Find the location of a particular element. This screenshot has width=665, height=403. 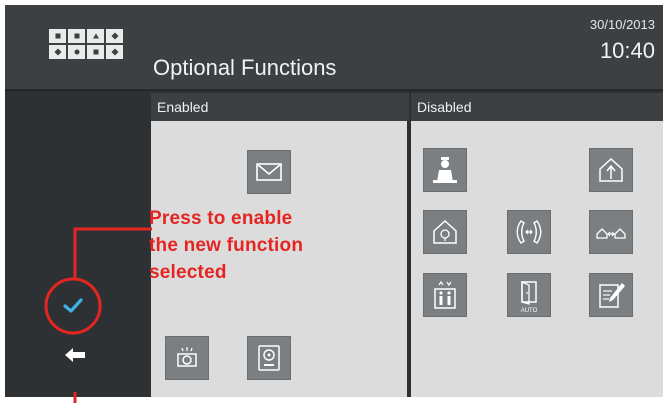

function-tile-home-transfer is located at coordinates (611, 232).